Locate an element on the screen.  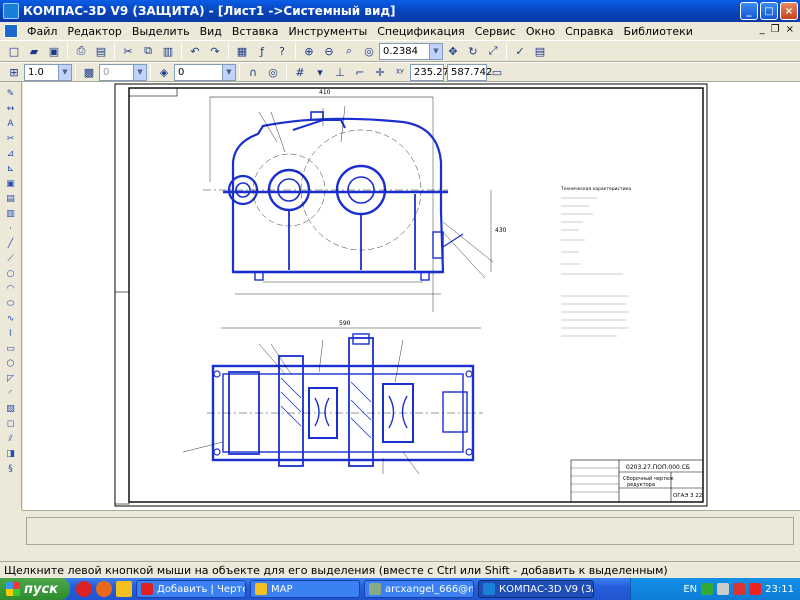
regenerate-icon: ↻ is located at coordinates (473, 51).